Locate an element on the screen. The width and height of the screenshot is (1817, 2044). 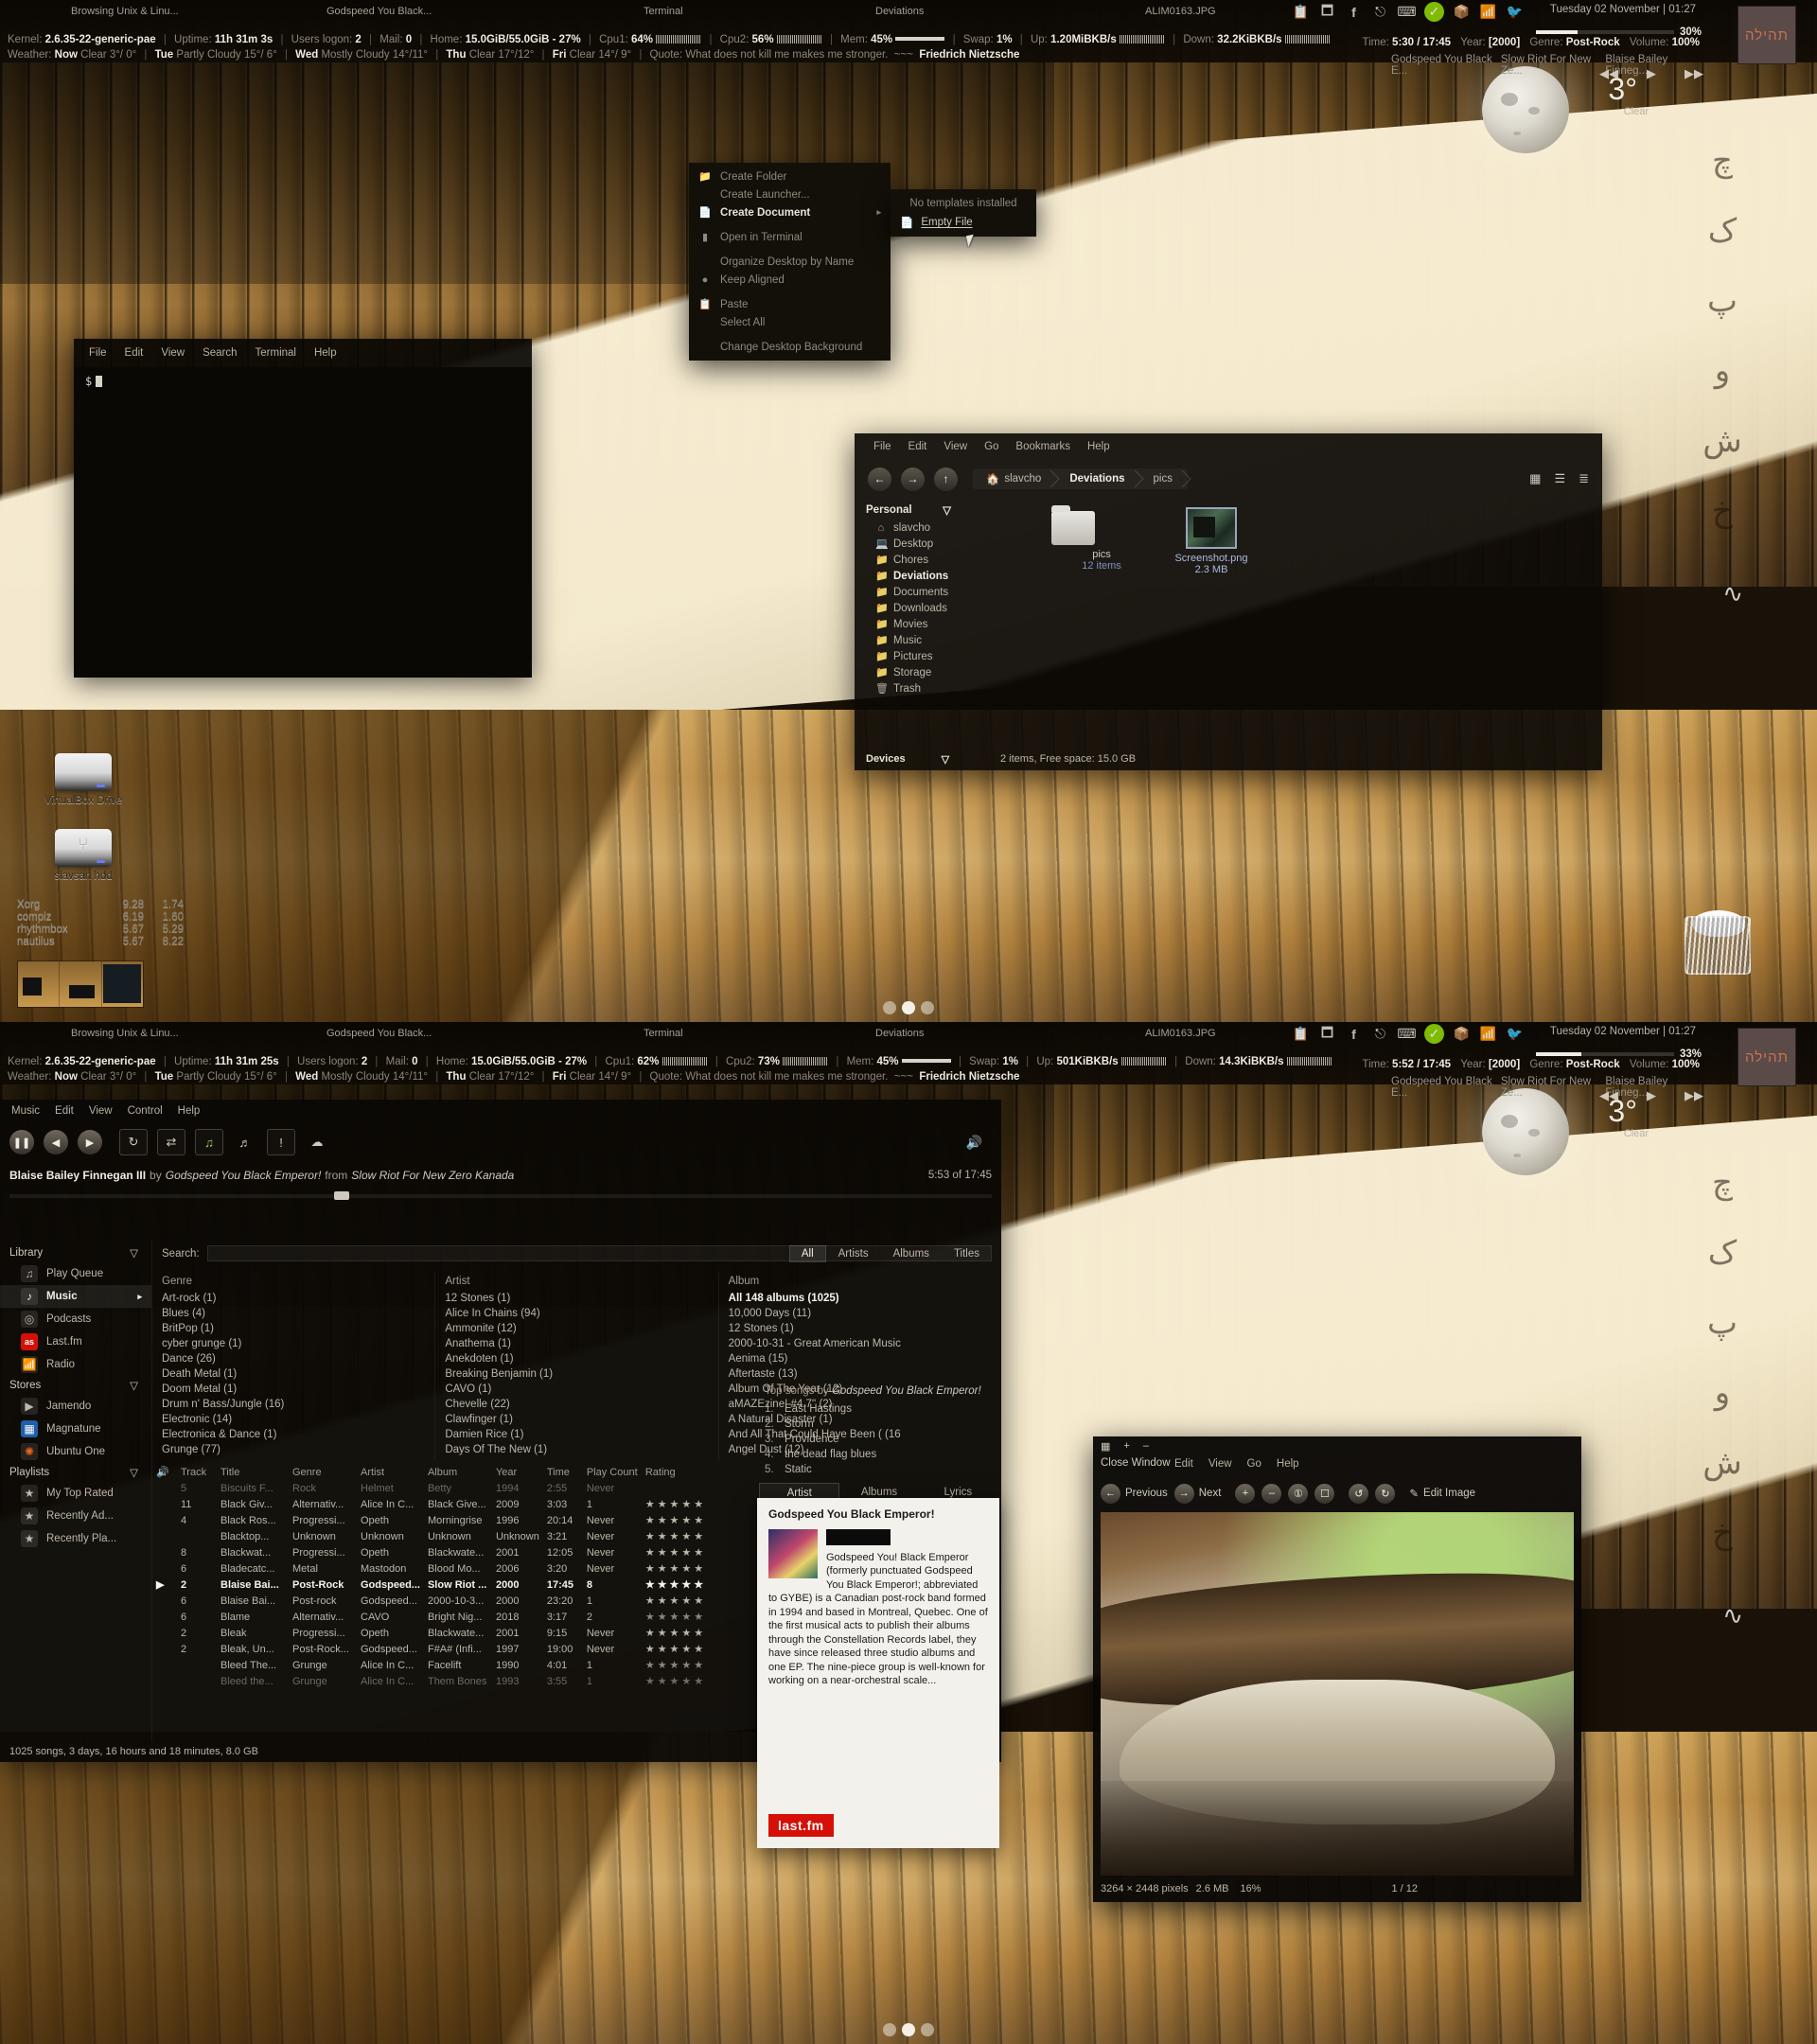
browse-icon: ☁ is located at coordinates (317, 1142).